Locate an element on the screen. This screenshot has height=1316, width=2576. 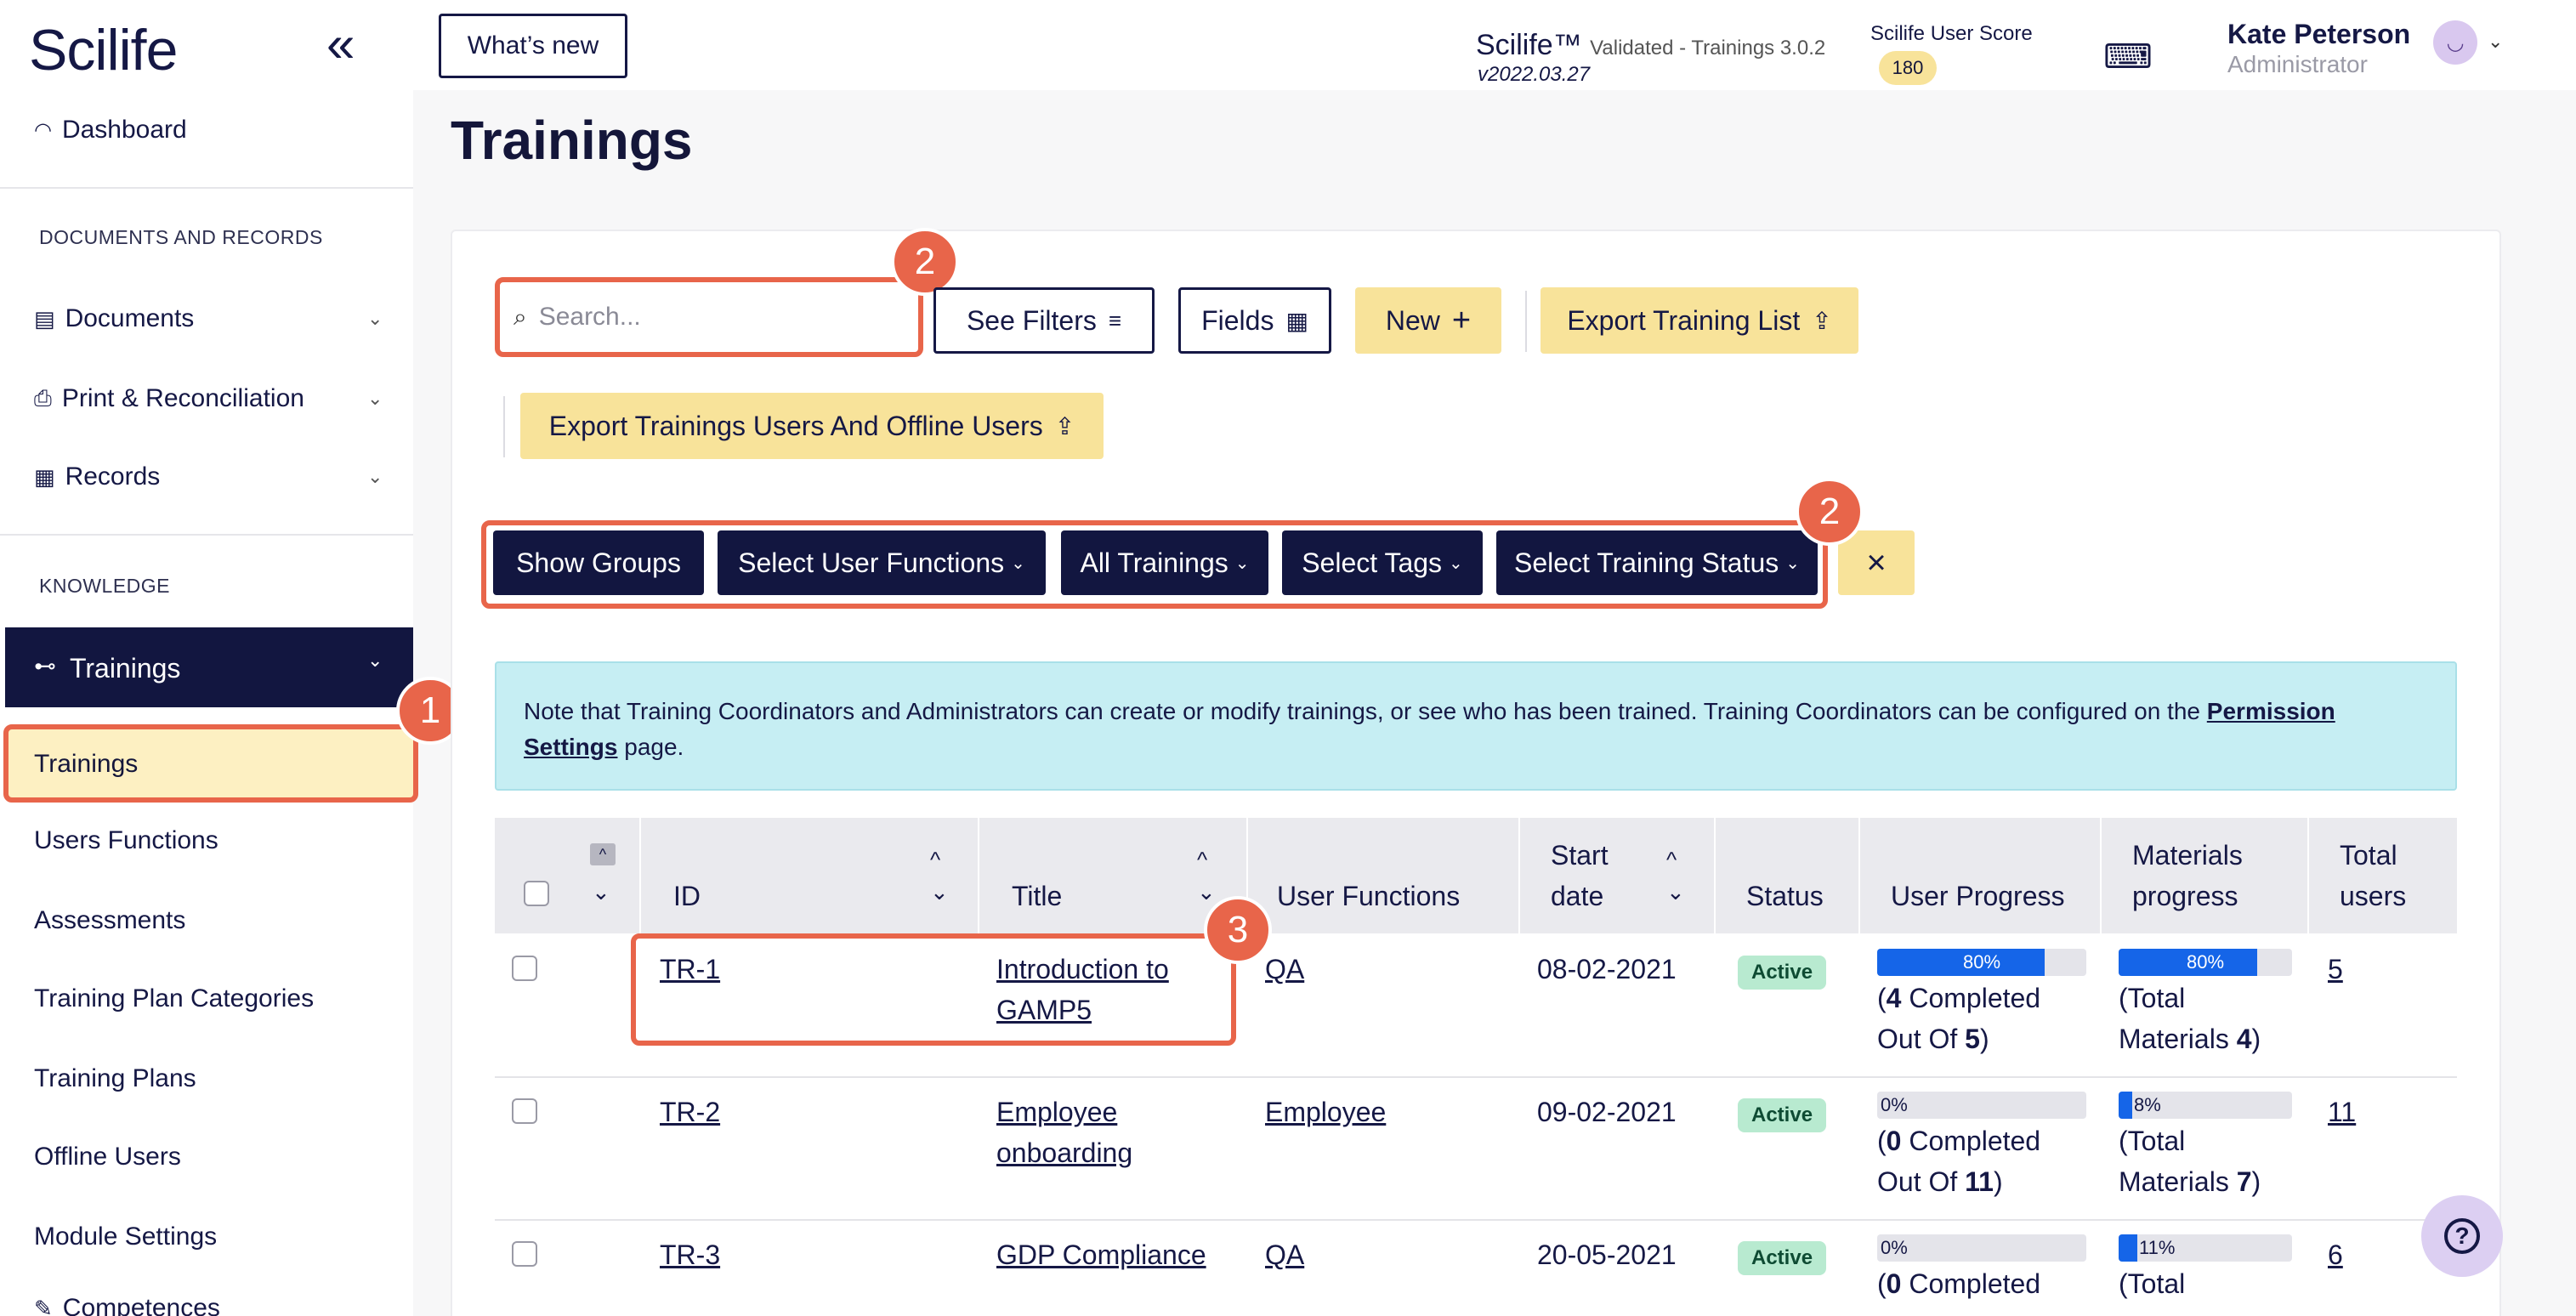
sidebar-item-records: ▦ Records is located at coordinates (97, 476).